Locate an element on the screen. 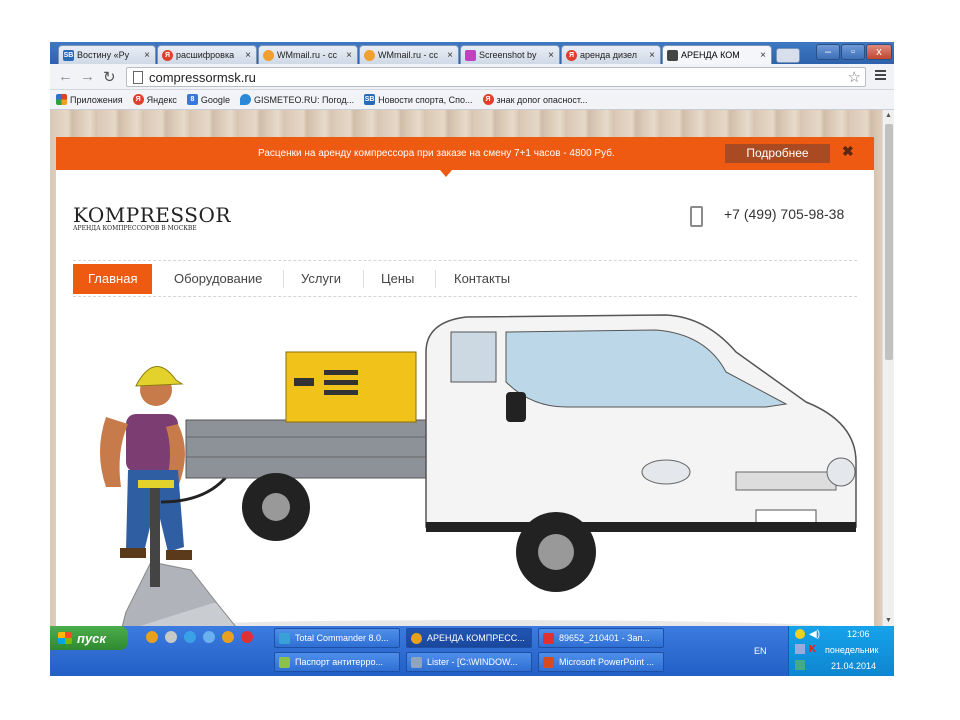  total-commander-icon is located at coordinates (284, 638).